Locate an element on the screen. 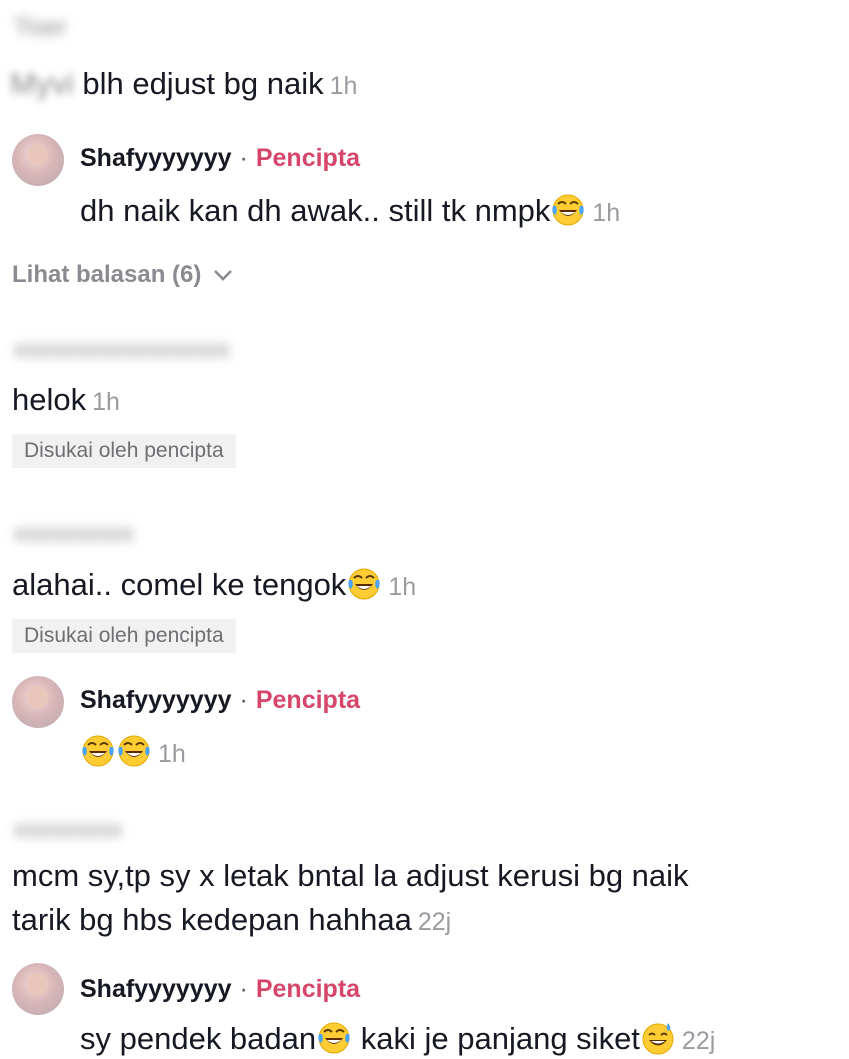  comment-time: 22j is located at coordinates (434, 922).